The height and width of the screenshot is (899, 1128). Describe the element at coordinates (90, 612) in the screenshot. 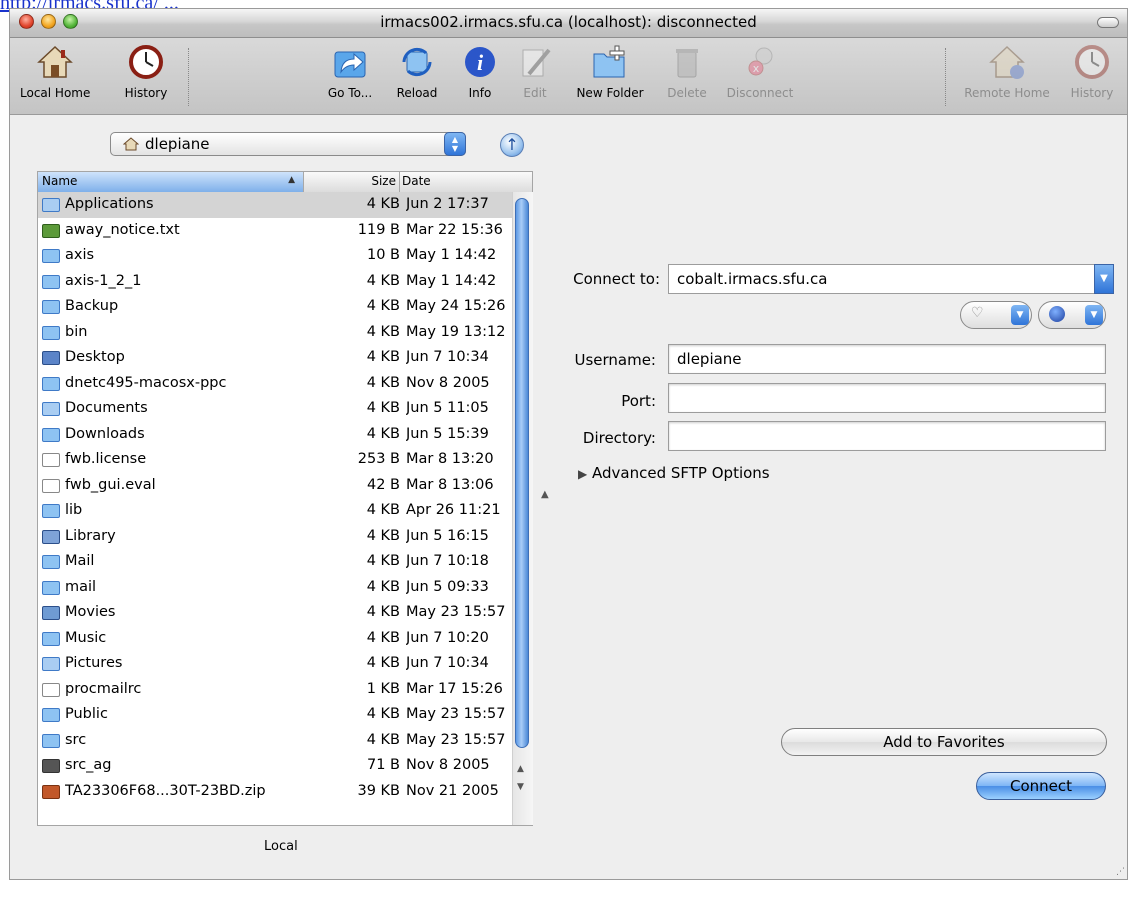

I see `file-name: Movies` at that location.